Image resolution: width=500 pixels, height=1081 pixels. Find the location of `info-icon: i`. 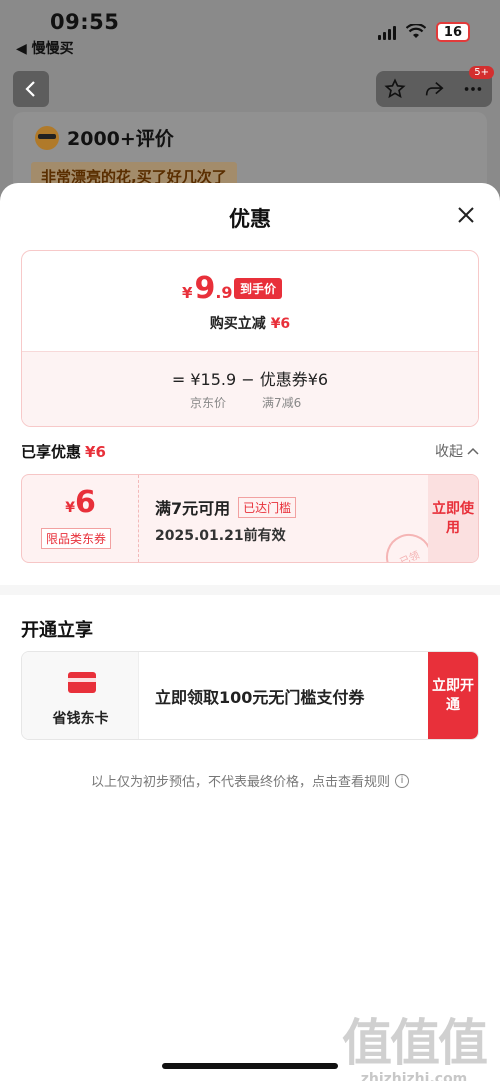

info-icon: i is located at coordinates (402, 780).